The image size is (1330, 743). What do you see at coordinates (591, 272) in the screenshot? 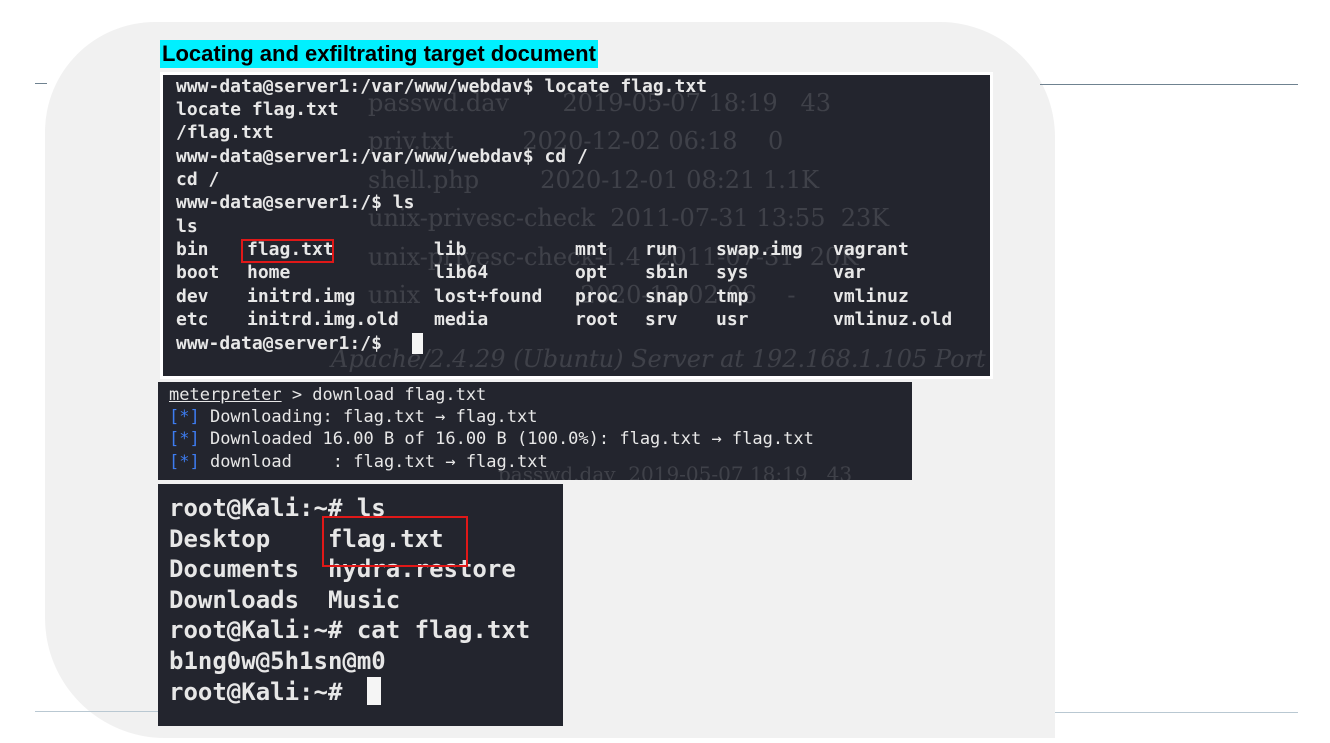
I see `ls-entry: opt` at bounding box center [591, 272].